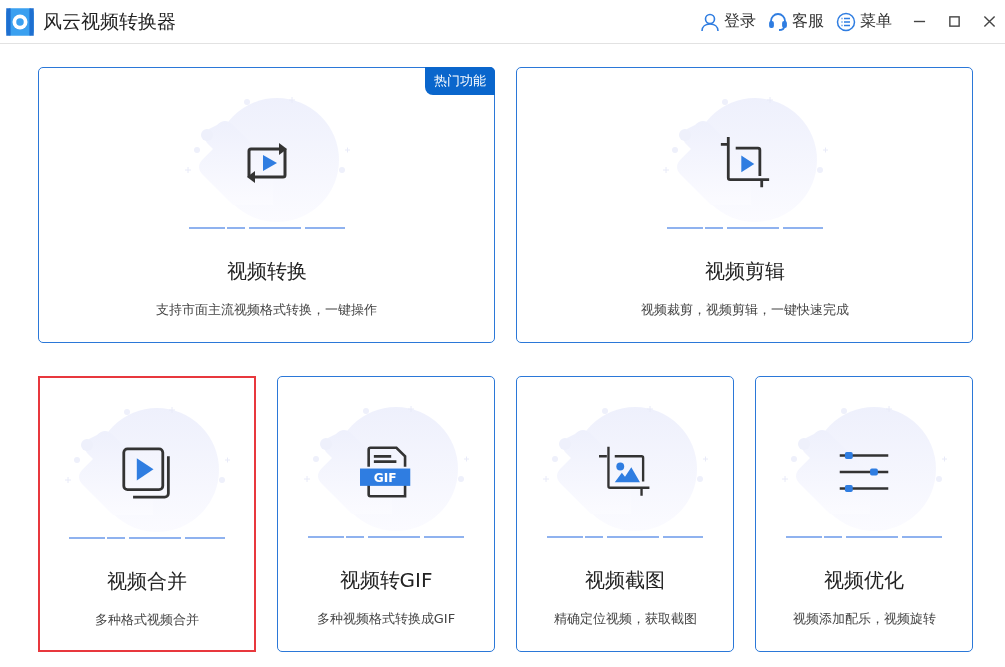 The height and width of the screenshot is (667, 1005). I want to click on hot-badge: 热门功能, so click(460, 81).